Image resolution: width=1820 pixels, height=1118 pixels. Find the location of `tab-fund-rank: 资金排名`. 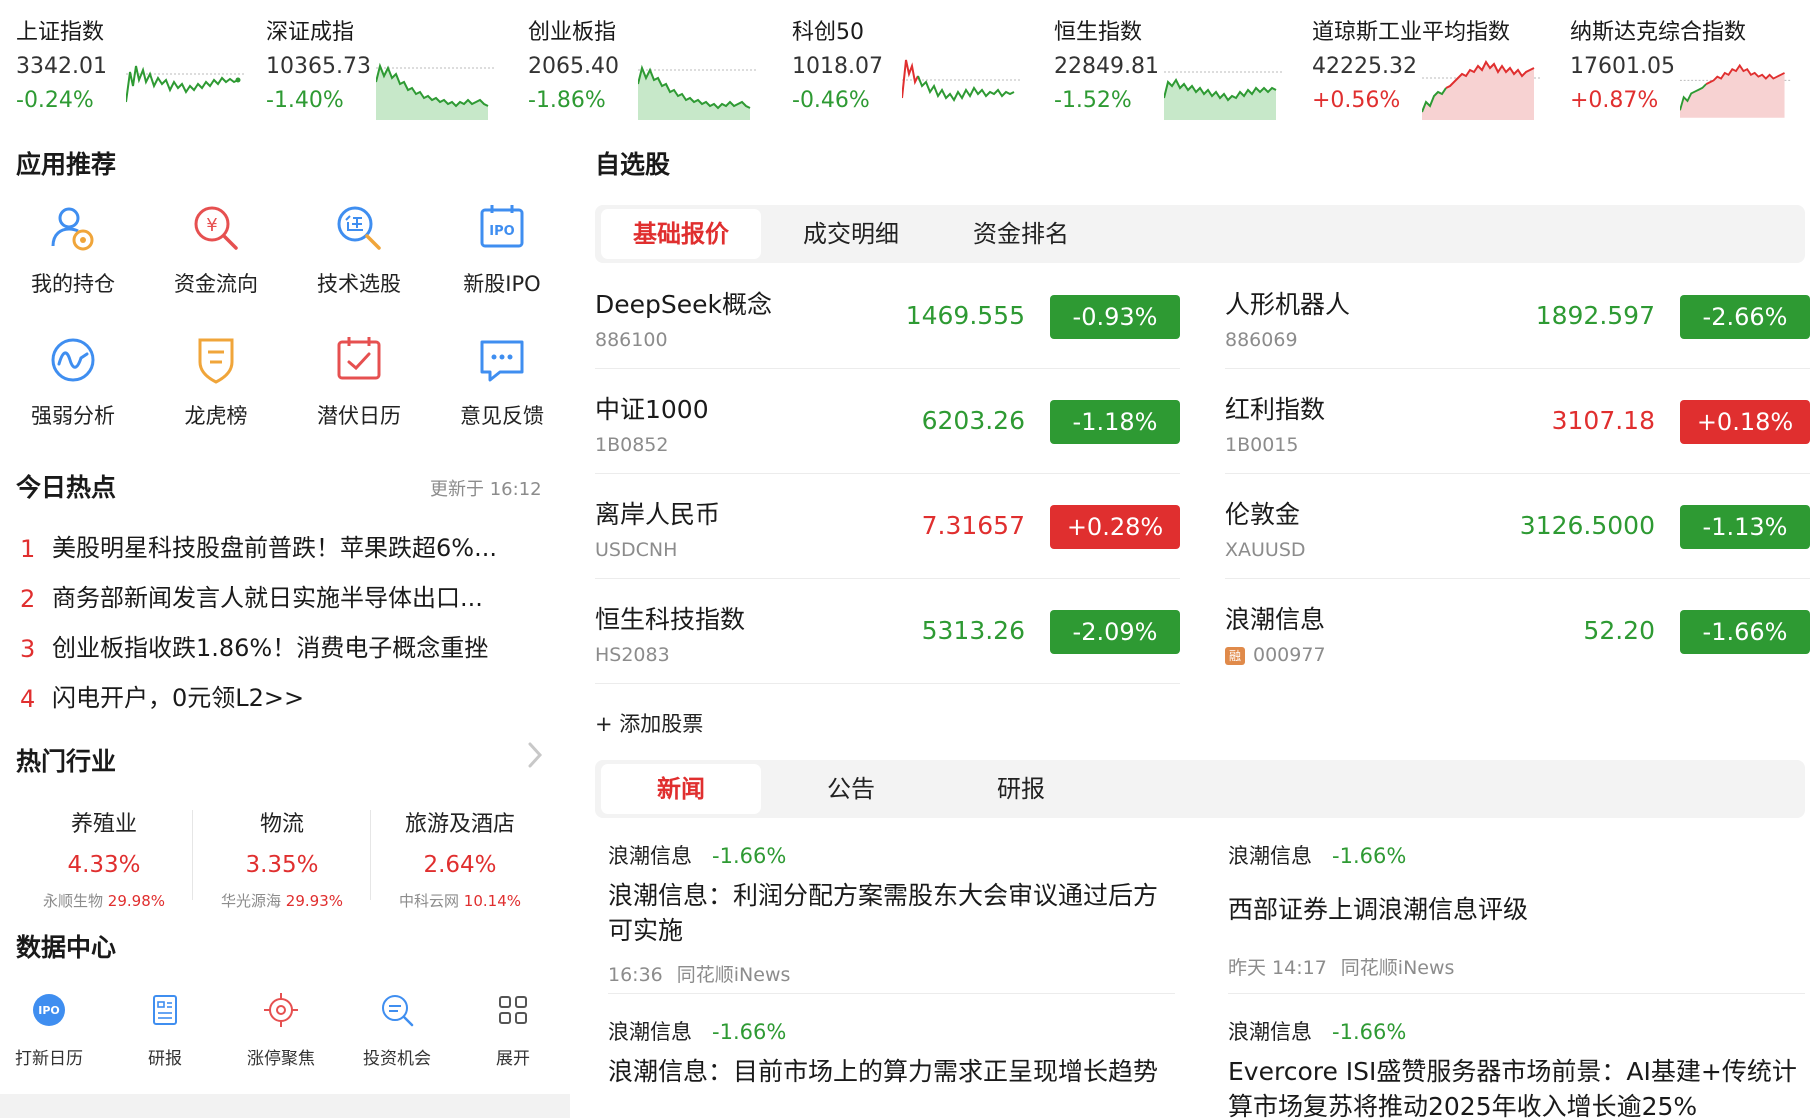

tab-fund-rank: 资金排名 is located at coordinates (1021, 234).